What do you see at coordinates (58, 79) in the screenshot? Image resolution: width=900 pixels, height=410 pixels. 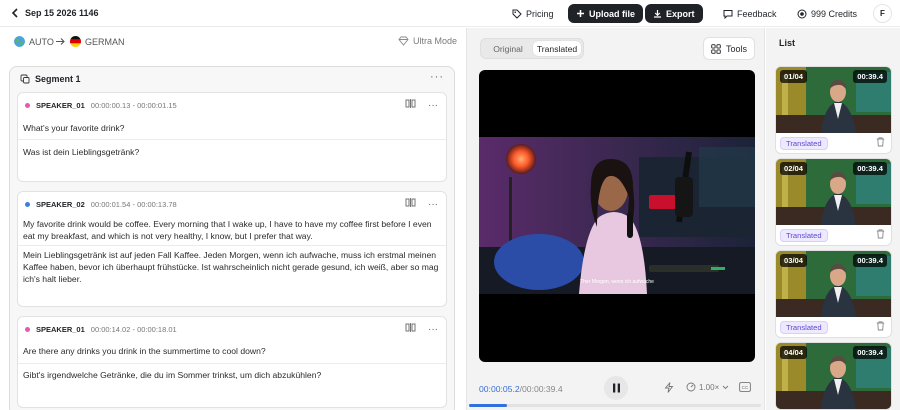 I see `segment-title: Segment 1` at bounding box center [58, 79].